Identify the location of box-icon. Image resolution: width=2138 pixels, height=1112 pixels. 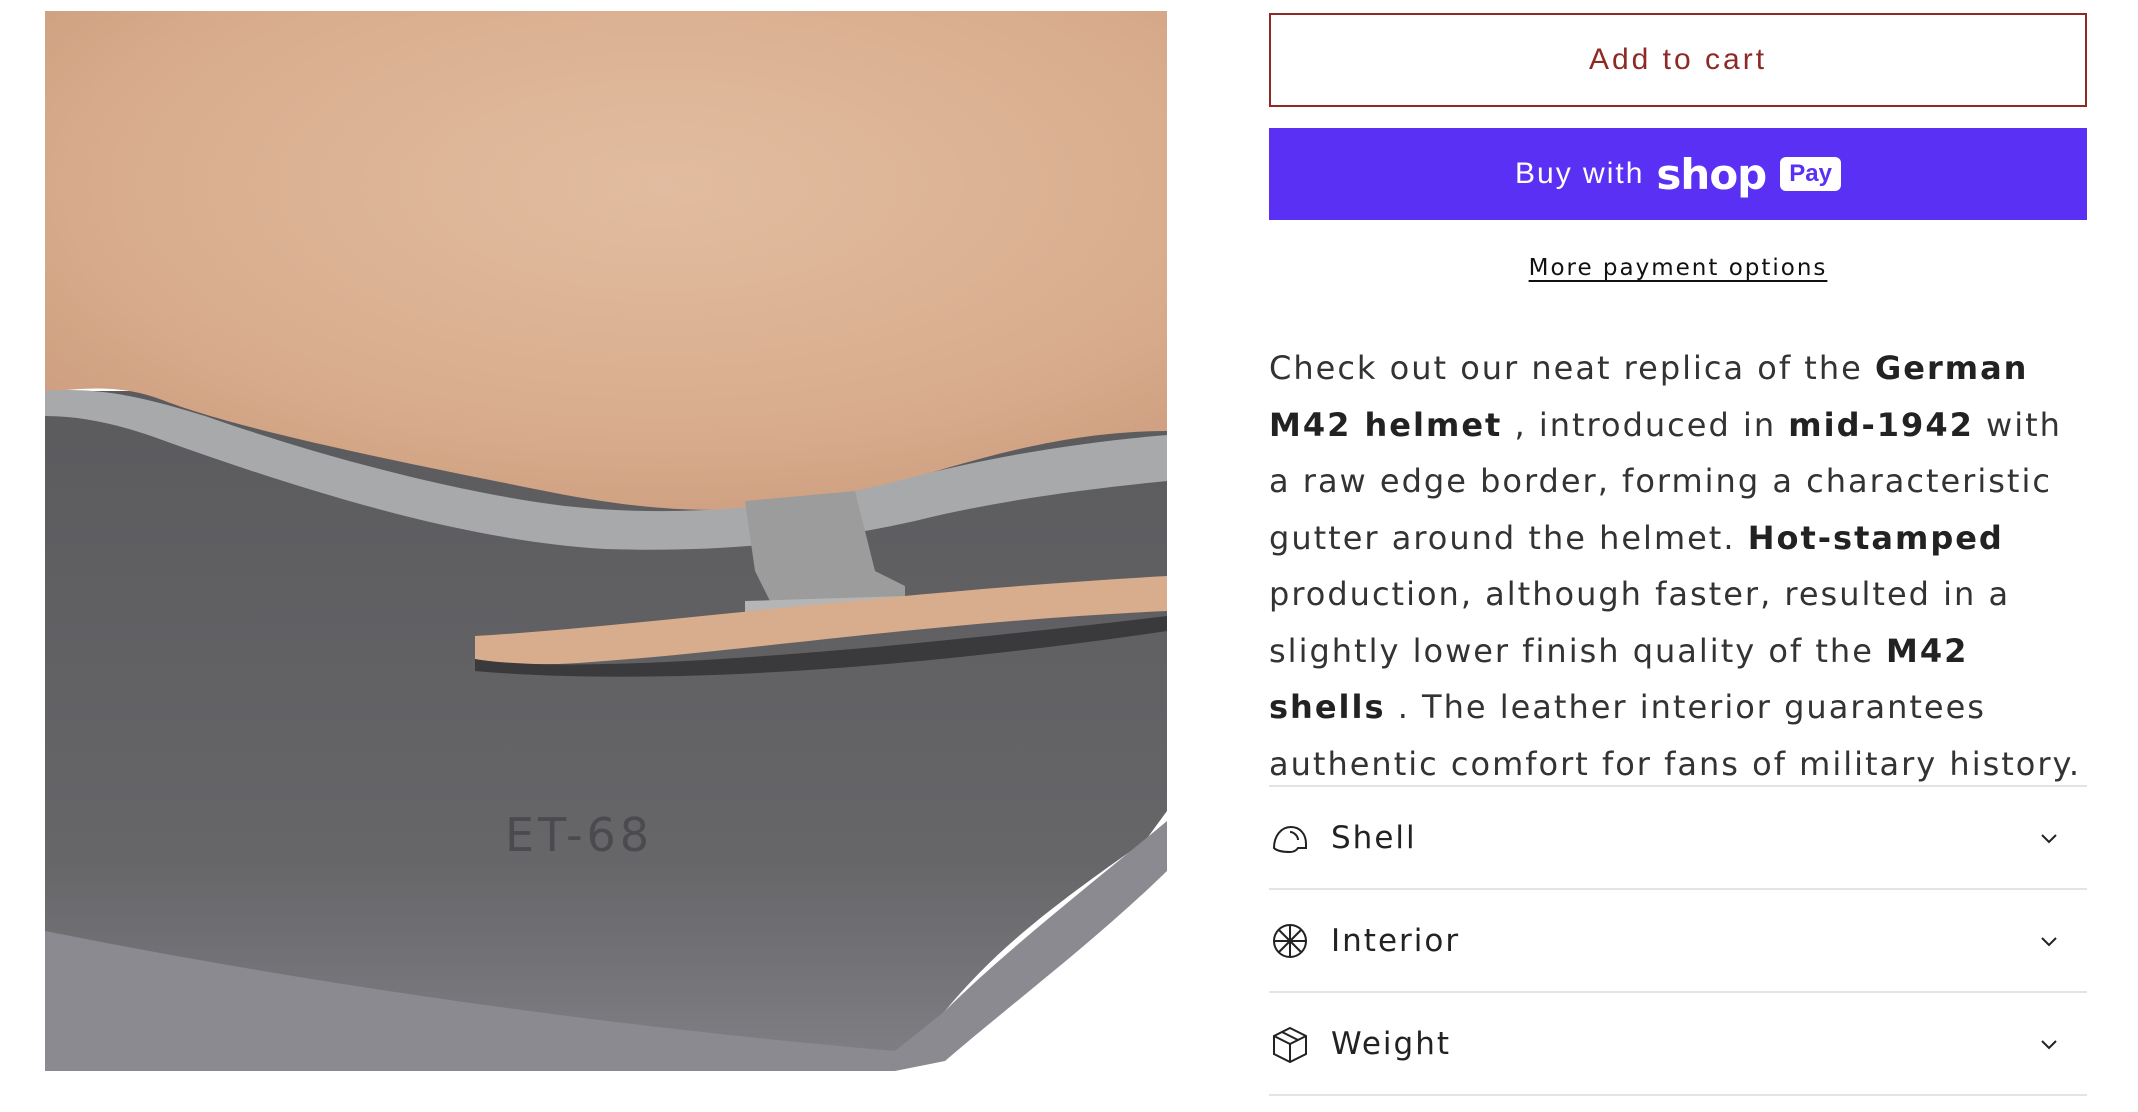
(1290, 1044).